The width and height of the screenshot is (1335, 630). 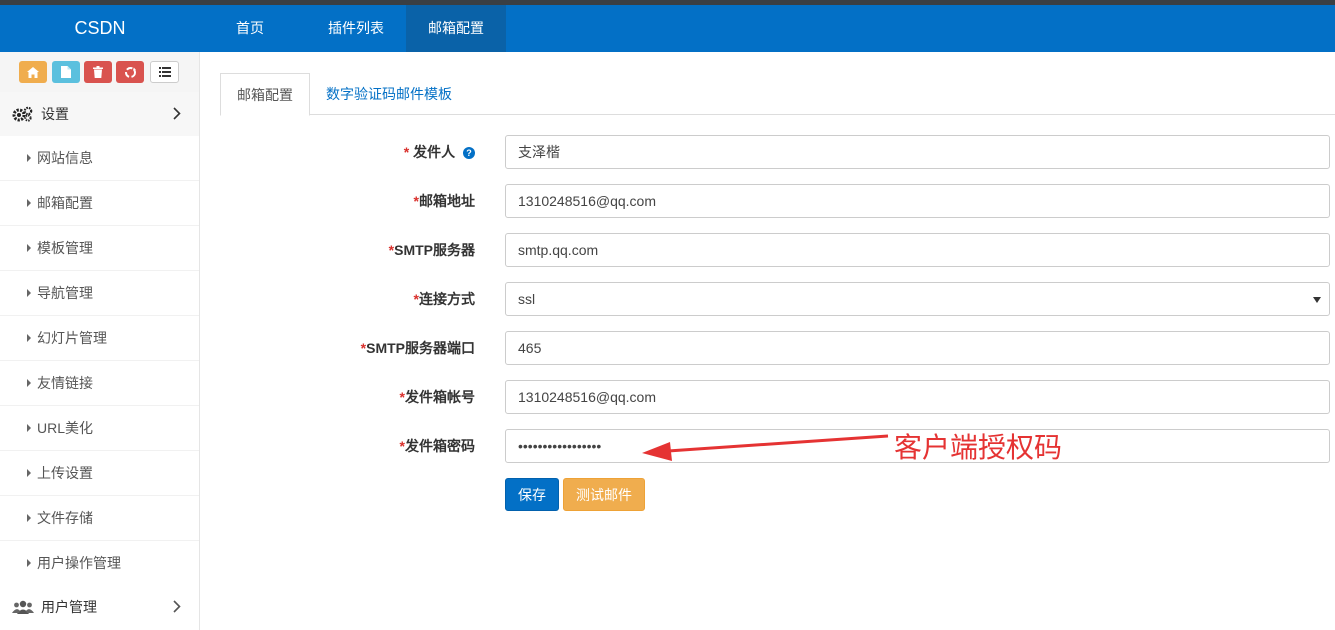 I want to click on annotation-arrow, so click(x=765, y=447).